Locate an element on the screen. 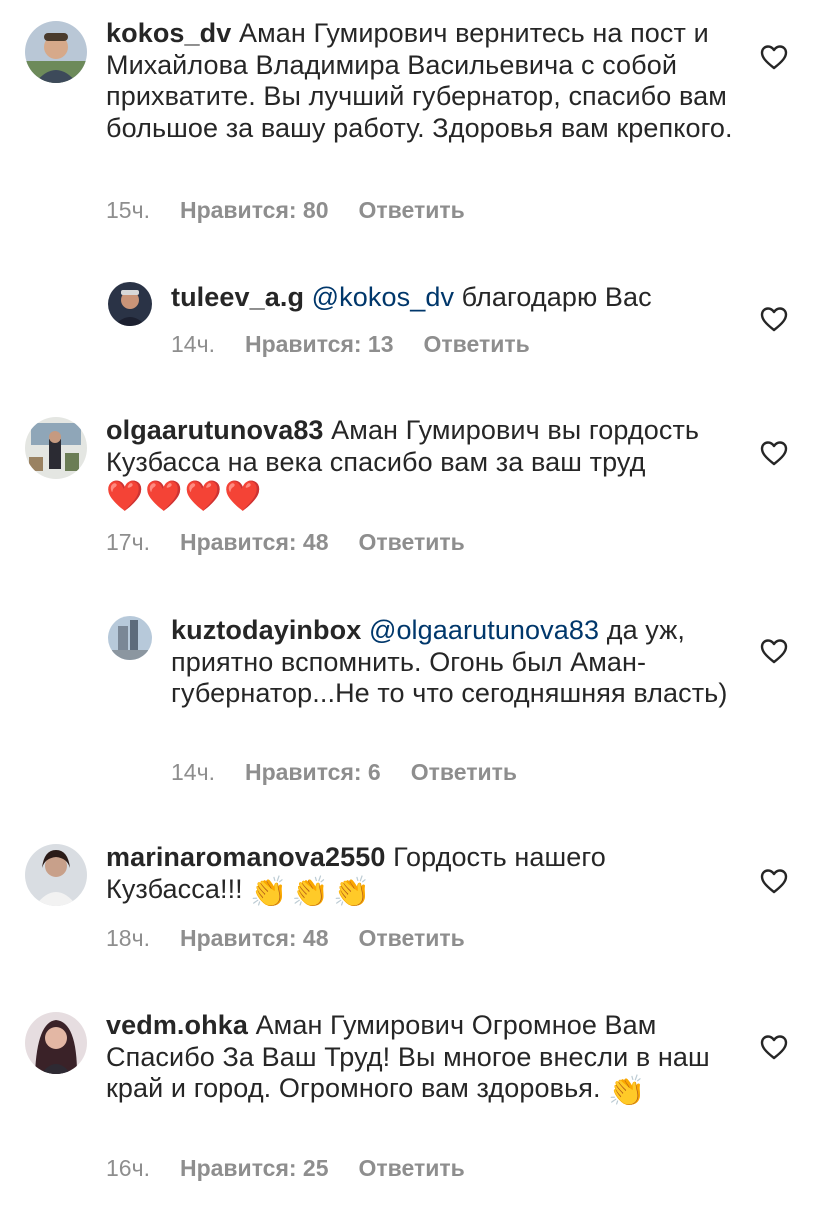 Image resolution: width=828 pixels, height=1214 pixels. clapping-emoji: 👏 is located at coordinates (627, 1091).